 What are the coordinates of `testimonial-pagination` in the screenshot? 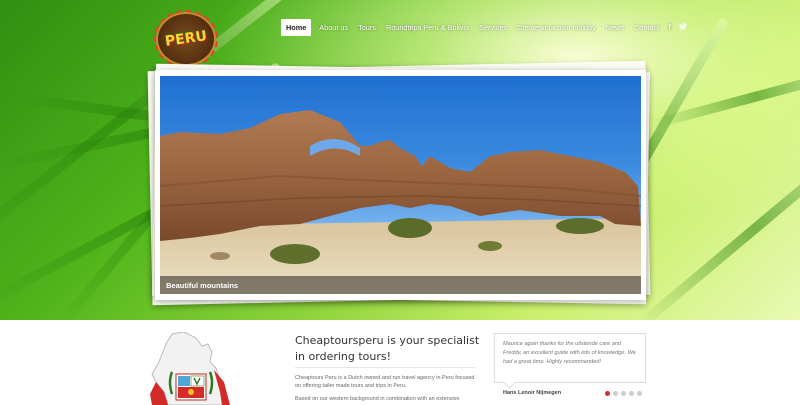 It's located at (623, 393).